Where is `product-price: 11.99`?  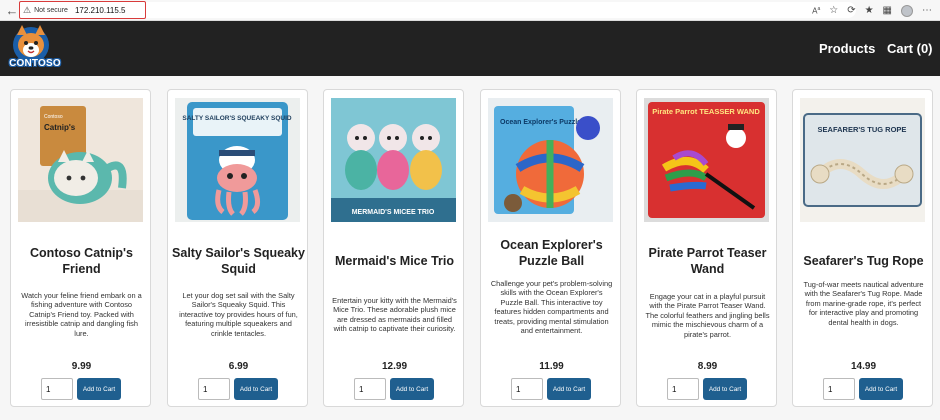 product-price: 11.99 is located at coordinates (551, 366).